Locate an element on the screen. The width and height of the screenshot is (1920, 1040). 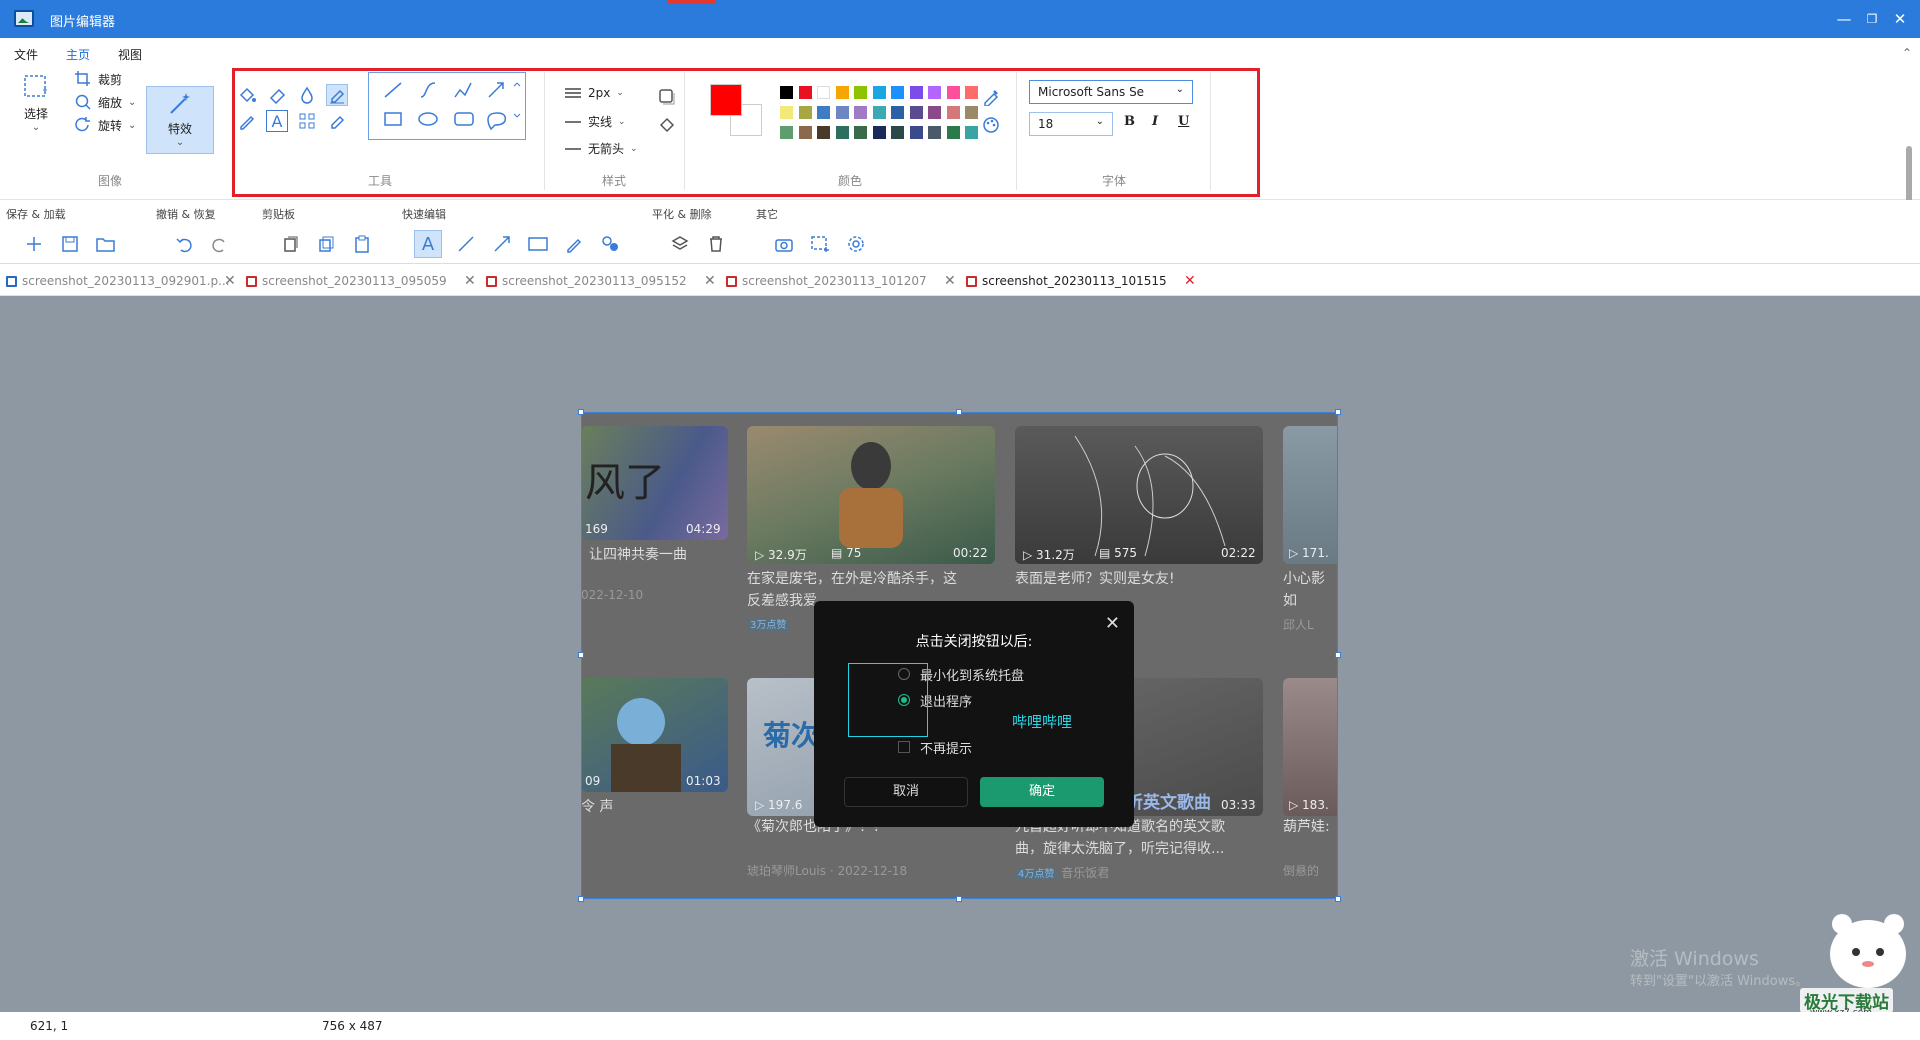
dont-remind-option: 不再提示 is located at coordinates (946, 747).